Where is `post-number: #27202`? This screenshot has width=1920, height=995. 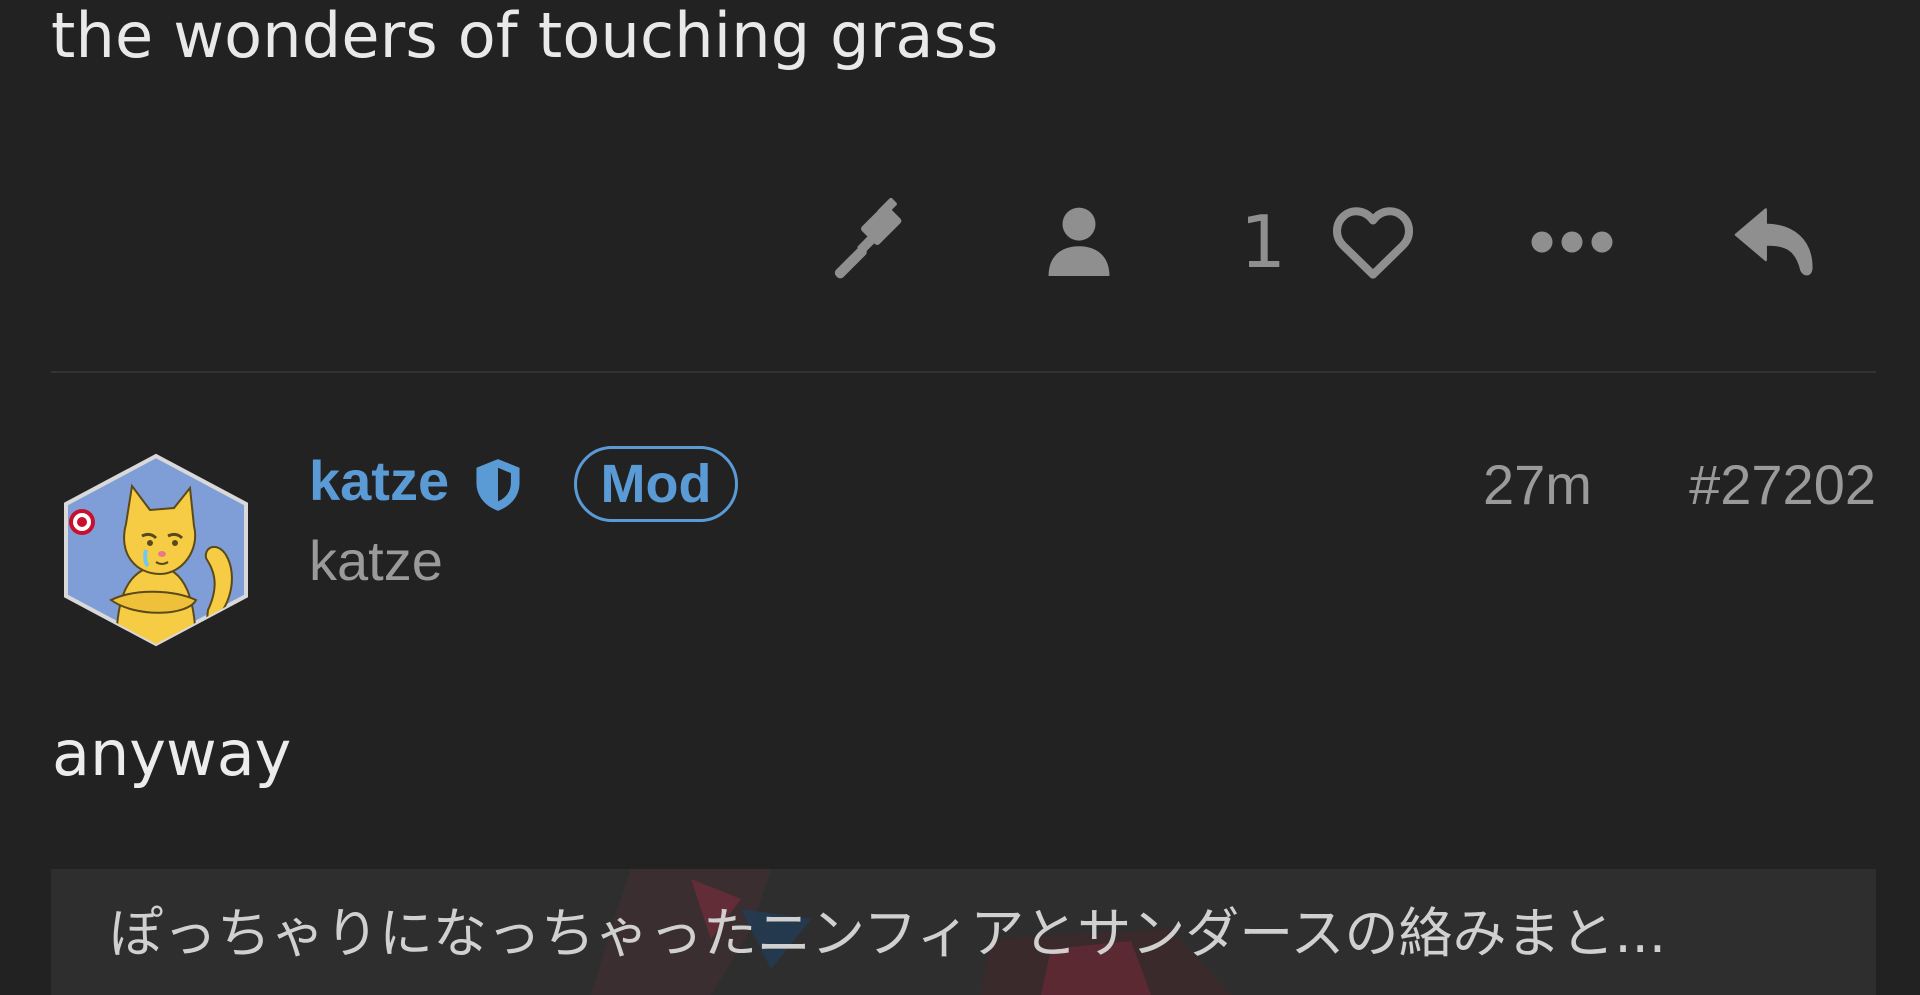 post-number: #27202 is located at coordinates (1782, 485).